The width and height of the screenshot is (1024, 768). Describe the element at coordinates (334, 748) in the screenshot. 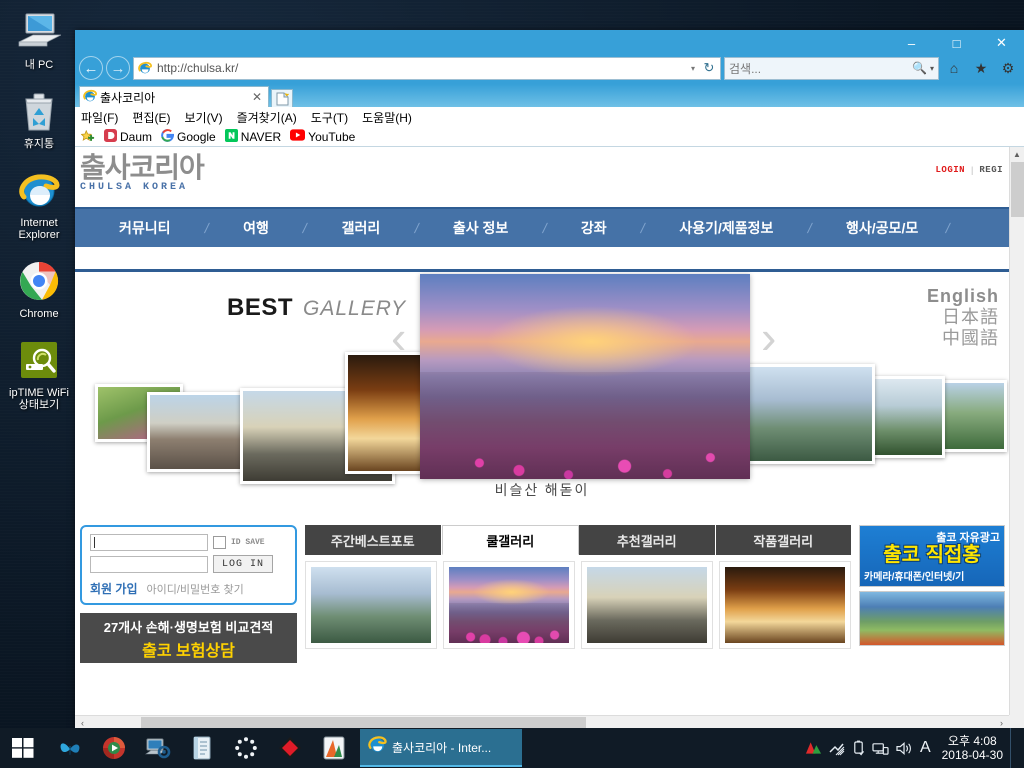

I see `orange-app-icon` at that location.